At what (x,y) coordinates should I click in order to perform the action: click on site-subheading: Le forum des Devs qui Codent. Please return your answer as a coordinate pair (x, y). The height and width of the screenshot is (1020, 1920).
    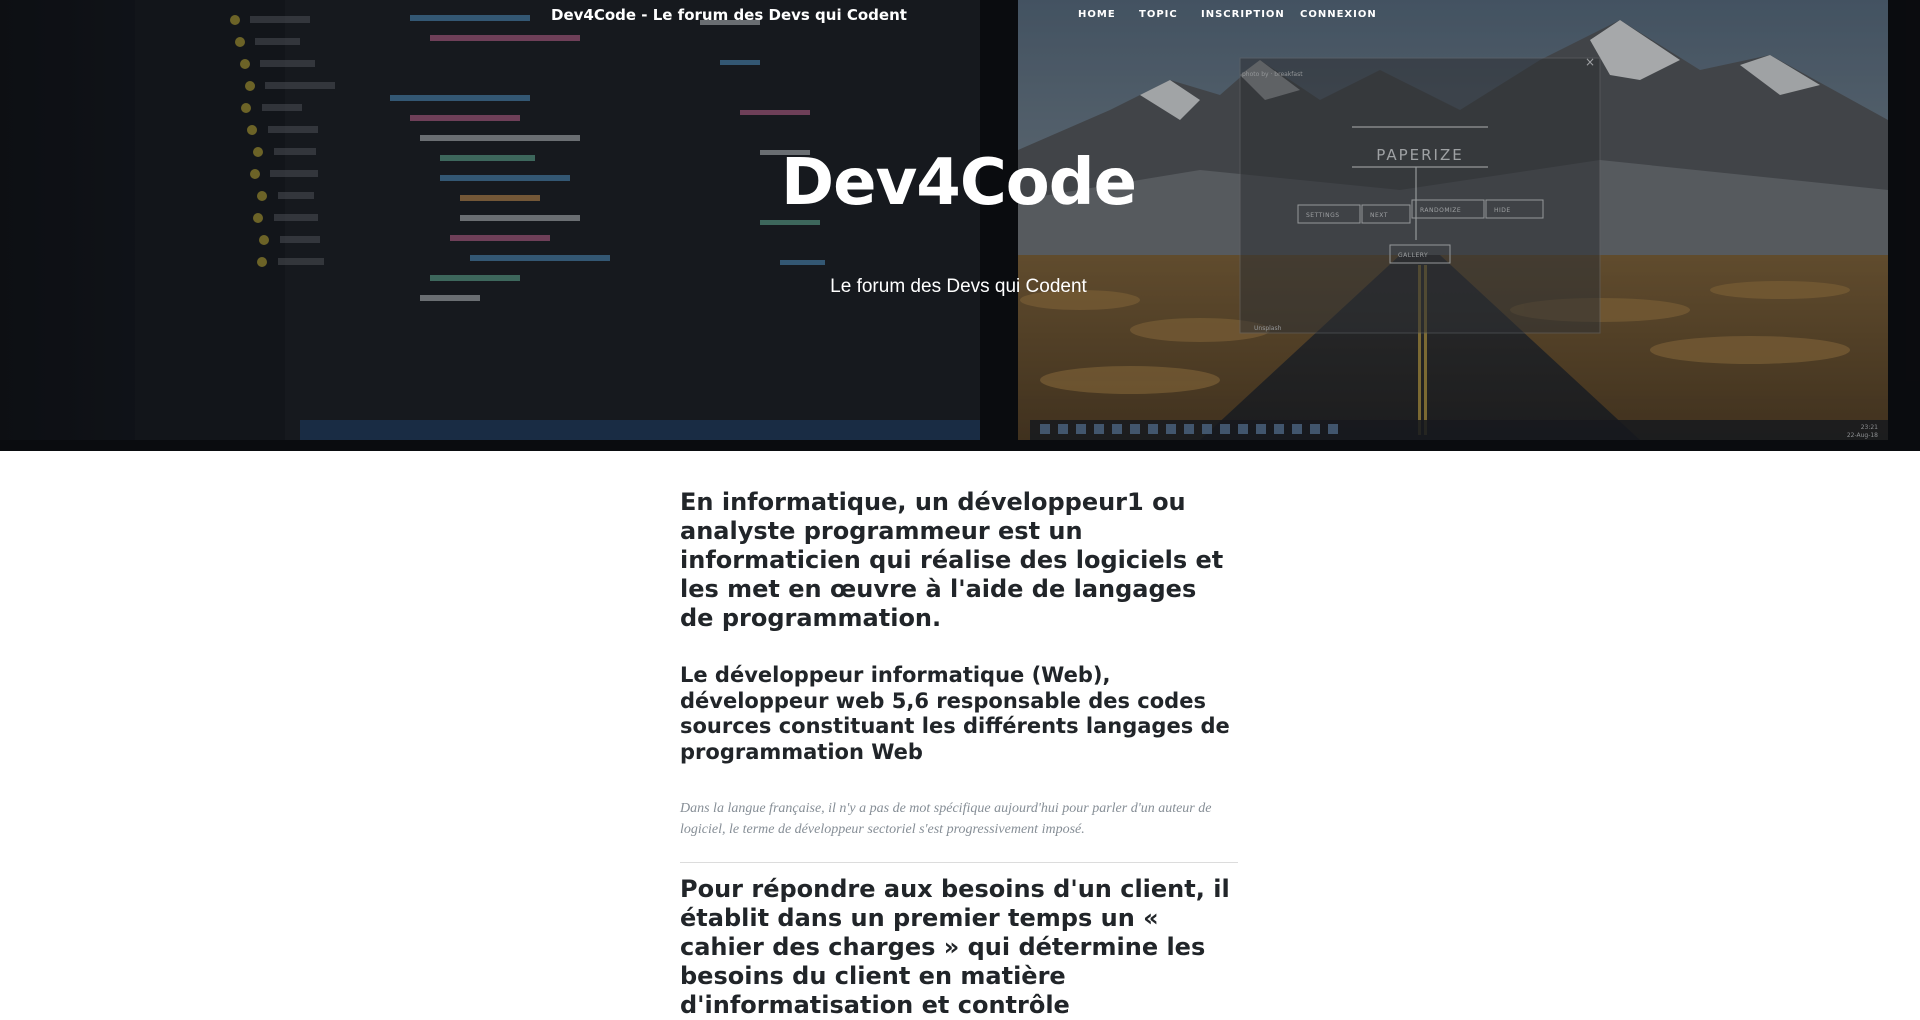
    Looking at the image, I should click on (958, 286).